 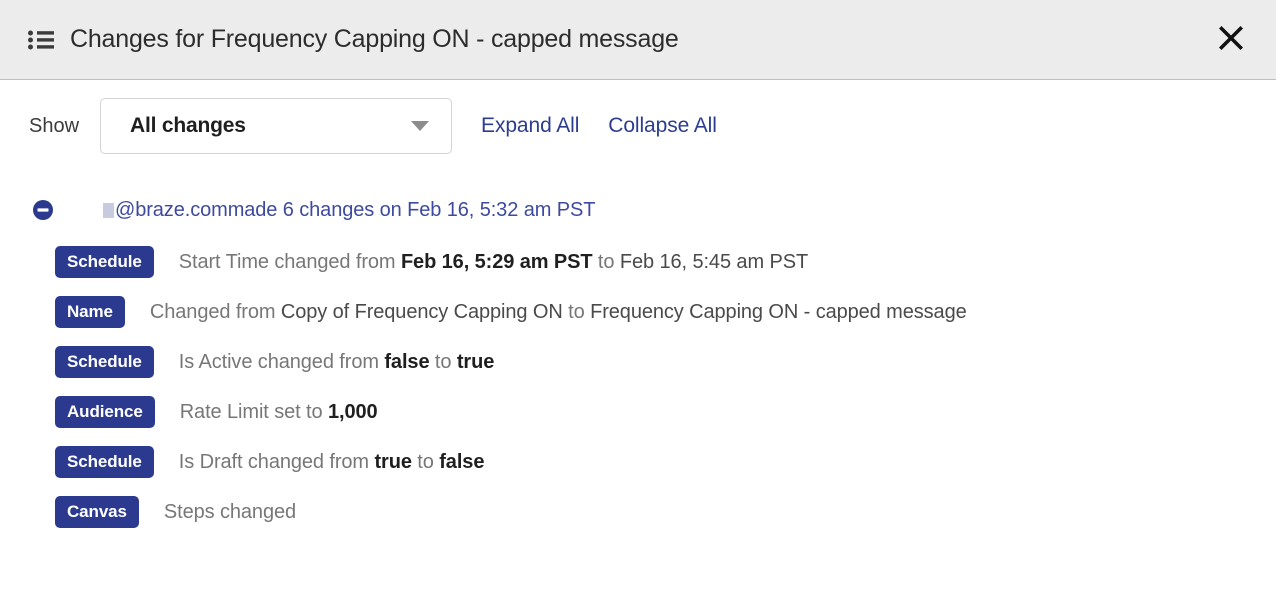 What do you see at coordinates (105, 412) in the screenshot?
I see `change-category-badge: Audience` at bounding box center [105, 412].